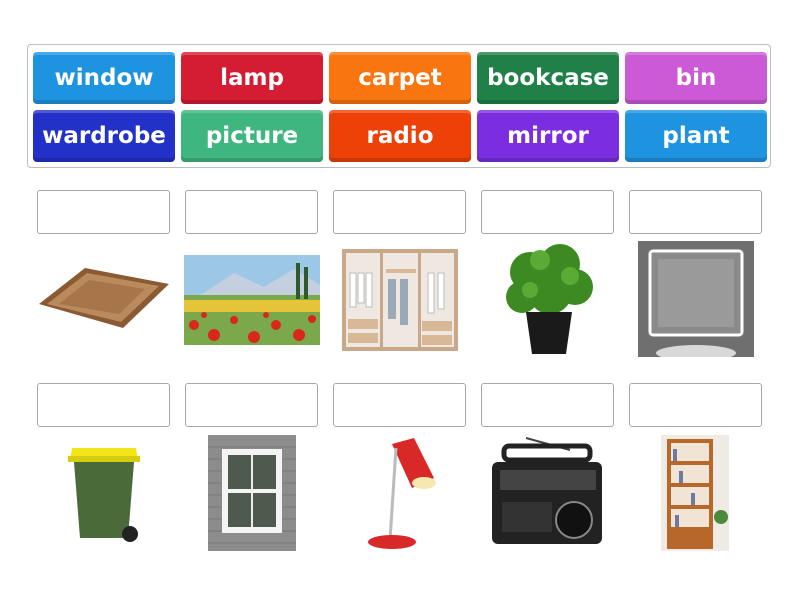  I want to click on word-tile-window: window, so click(104, 78).